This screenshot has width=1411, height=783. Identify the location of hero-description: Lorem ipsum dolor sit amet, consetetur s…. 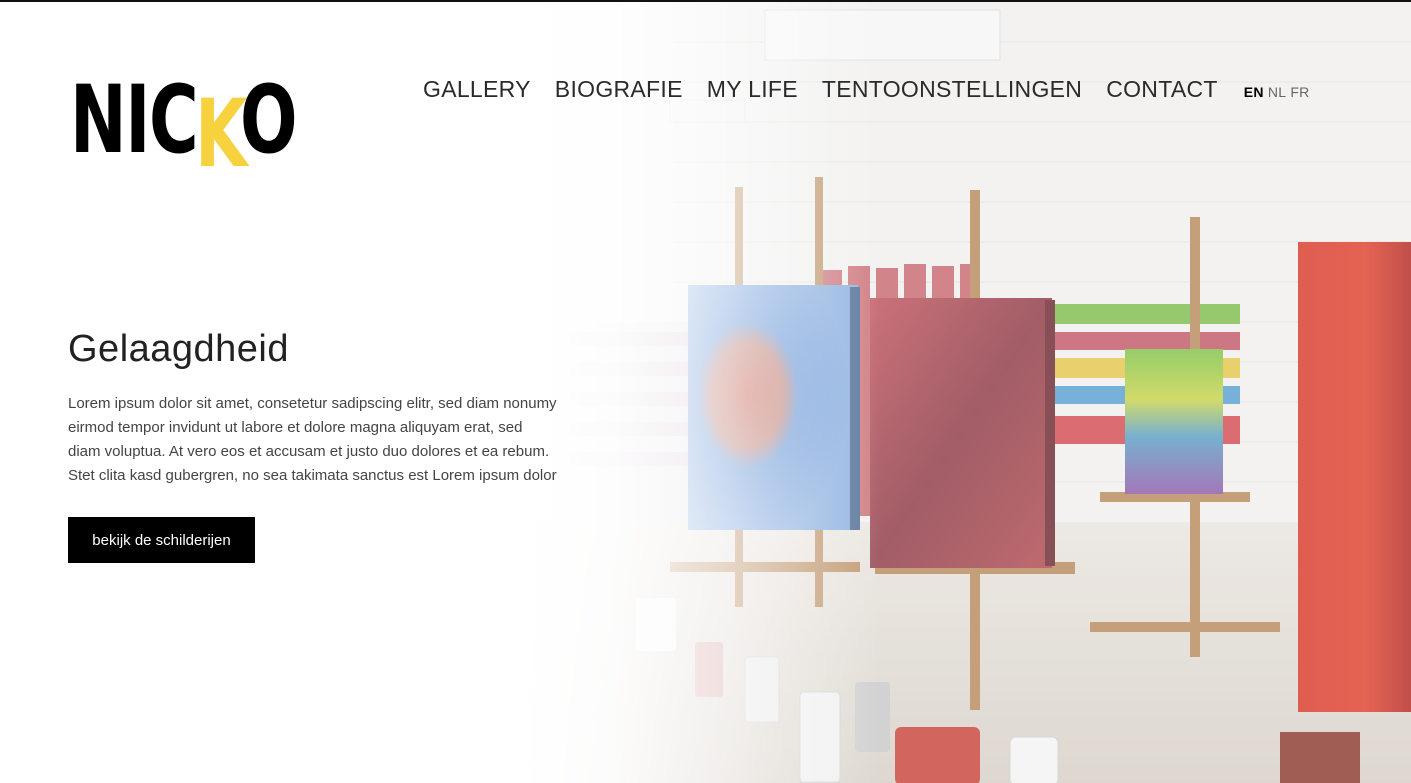
(333, 440).